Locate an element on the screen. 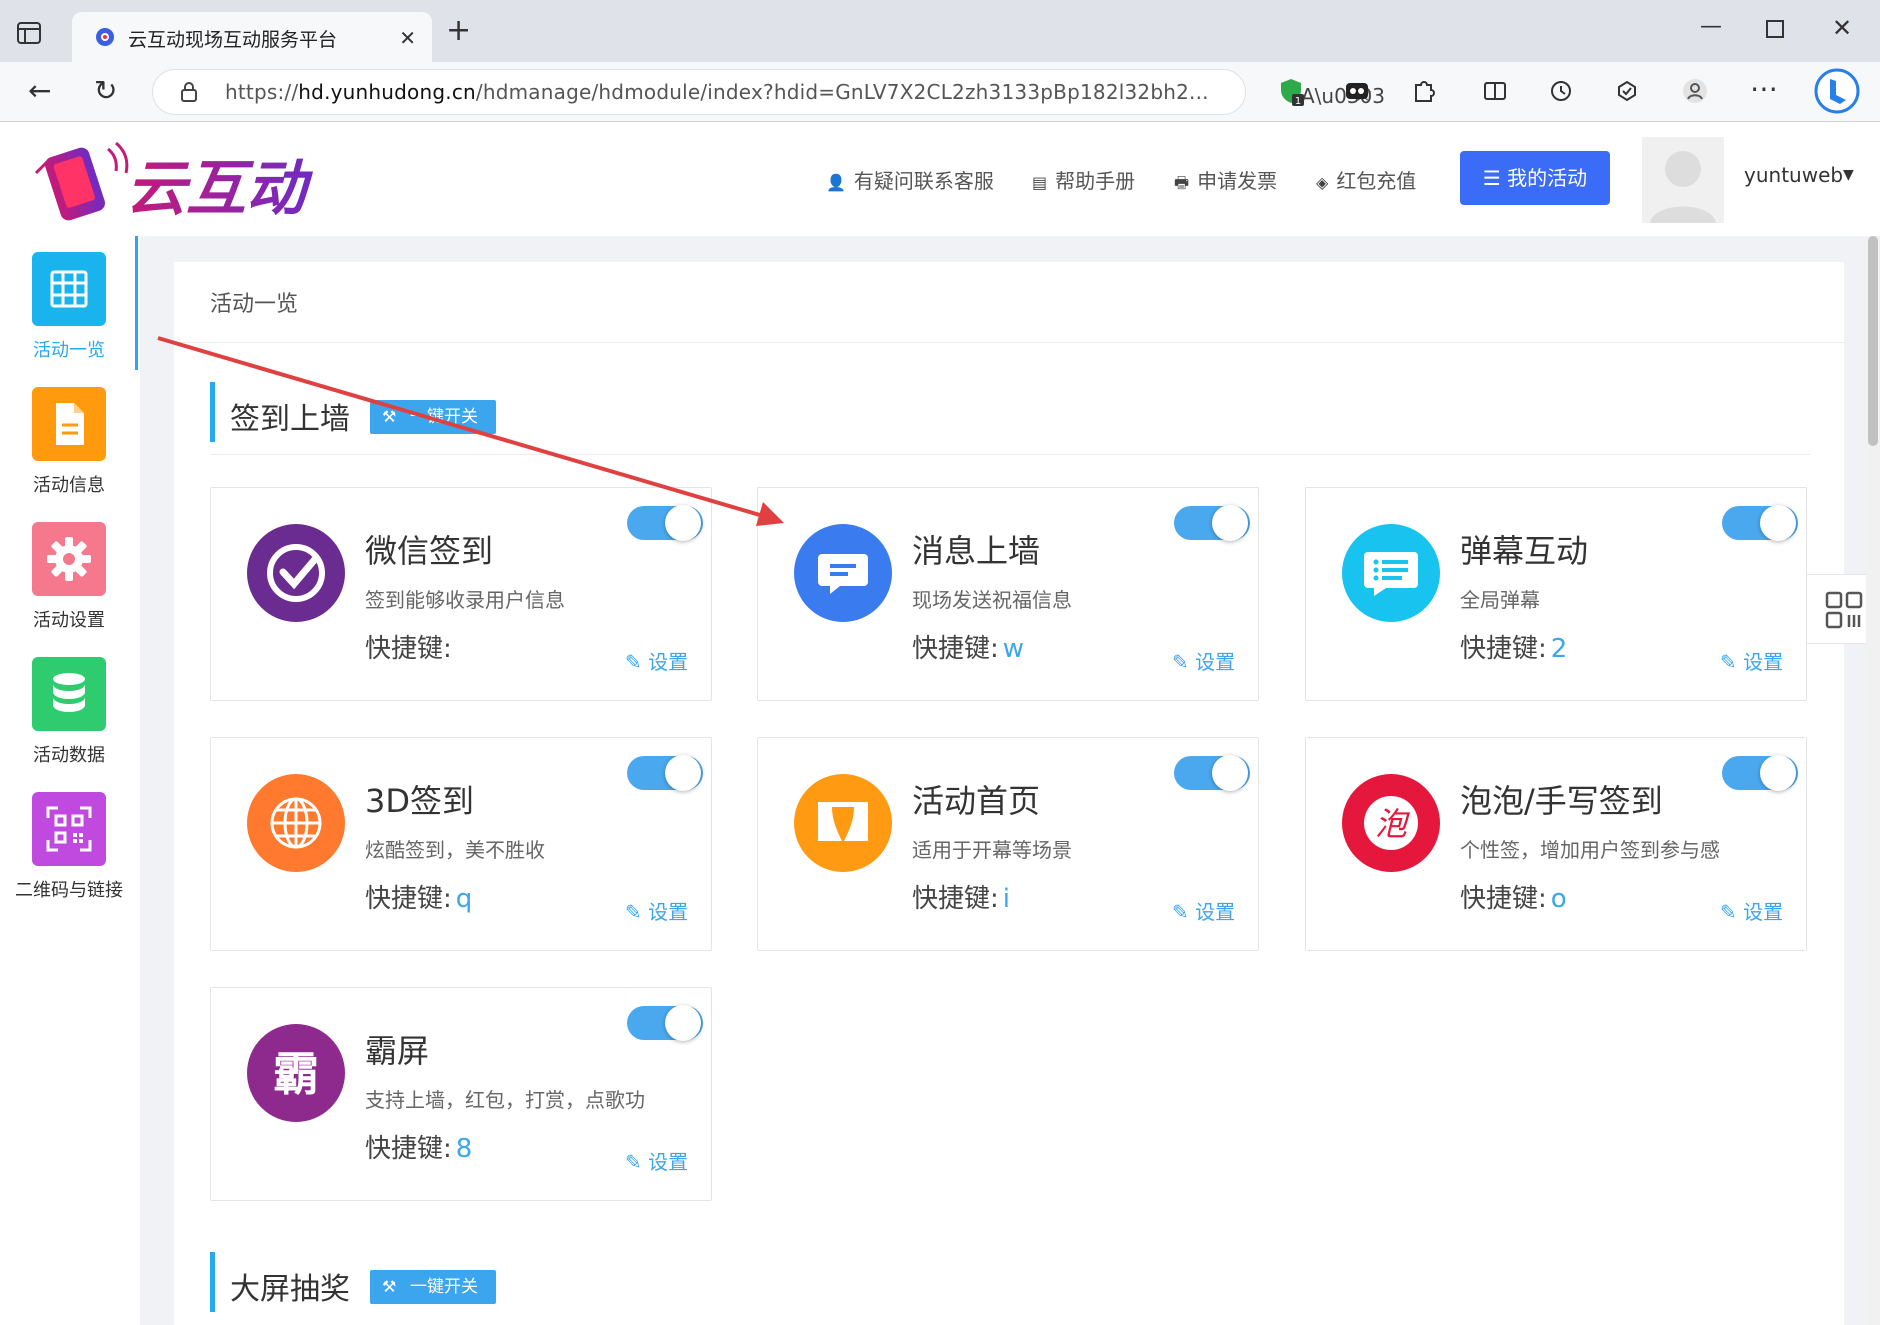 The image size is (1880, 1325). avatar is located at coordinates (1683, 180).